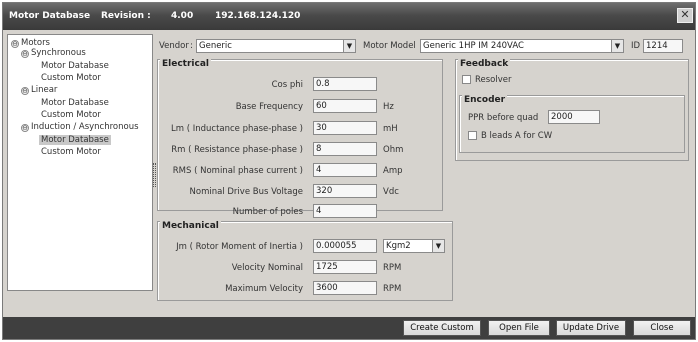 The image size is (698, 342). Describe the element at coordinates (190, 226) in the screenshot. I see `mechanical-title: Mechanical` at that location.